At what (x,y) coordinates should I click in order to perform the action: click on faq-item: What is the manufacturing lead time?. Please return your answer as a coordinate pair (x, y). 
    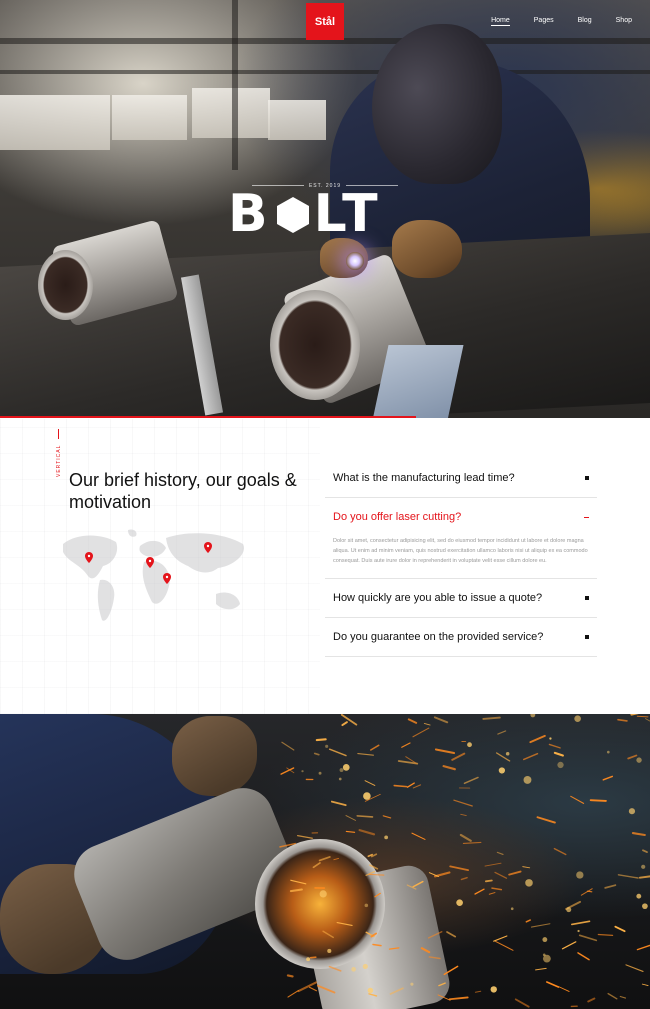
    Looking at the image, I should click on (461, 478).